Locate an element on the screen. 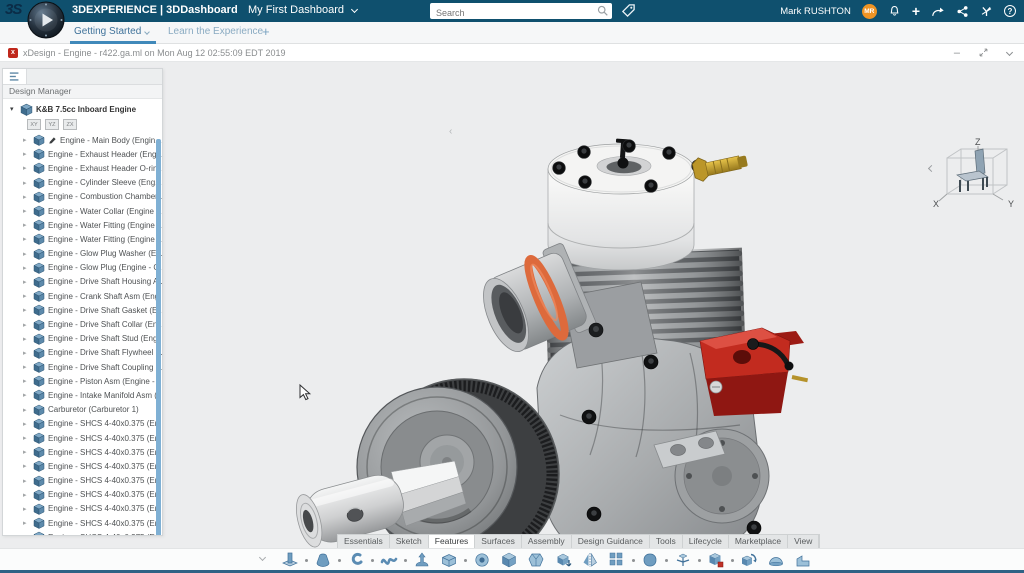 This screenshot has height=573, width=1024. fillet-icon is located at coordinates (650, 560).